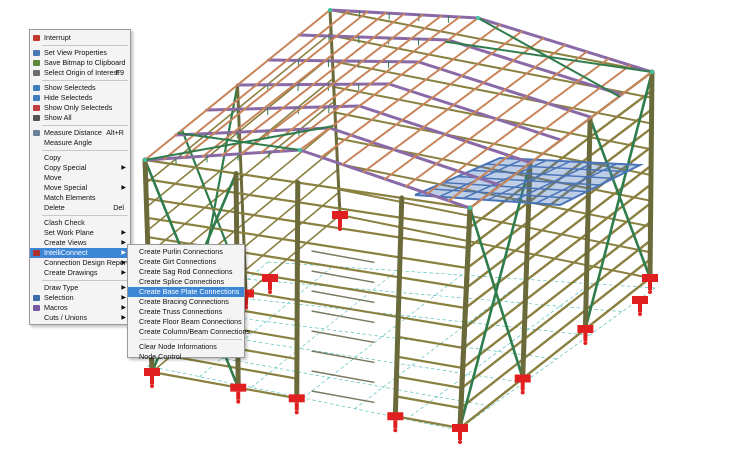 The height and width of the screenshot is (450, 740). Describe the element at coordinates (36, 133) in the screenshot. I see `measure-distance-icon` at that location.